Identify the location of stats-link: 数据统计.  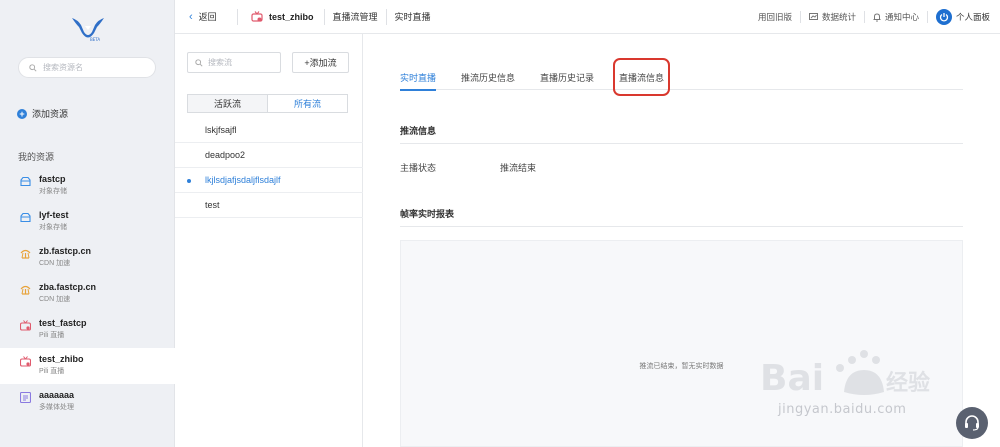
(832, 17).